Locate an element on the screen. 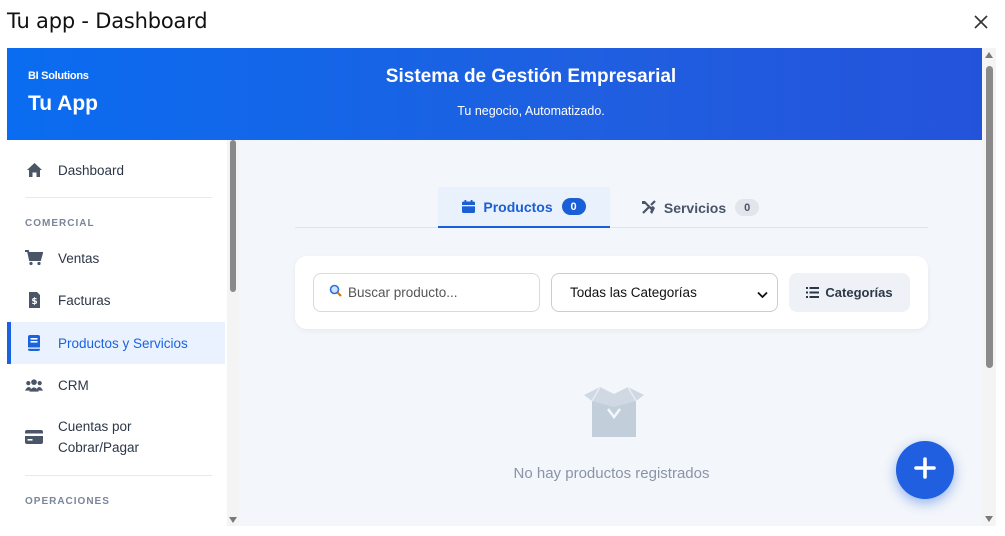  search-field is located at coordinates (426, 292).